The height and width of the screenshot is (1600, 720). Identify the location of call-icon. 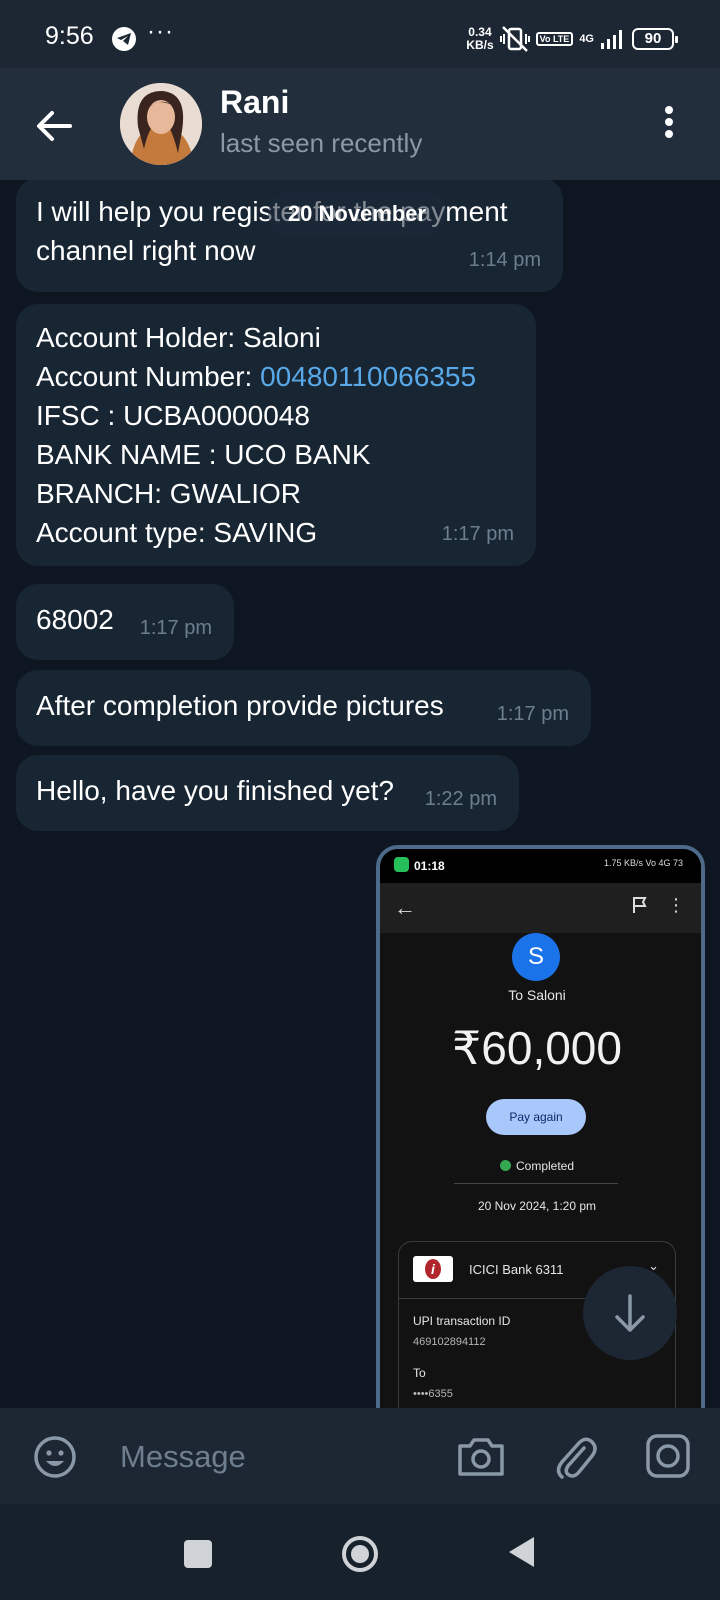
(401, 864).